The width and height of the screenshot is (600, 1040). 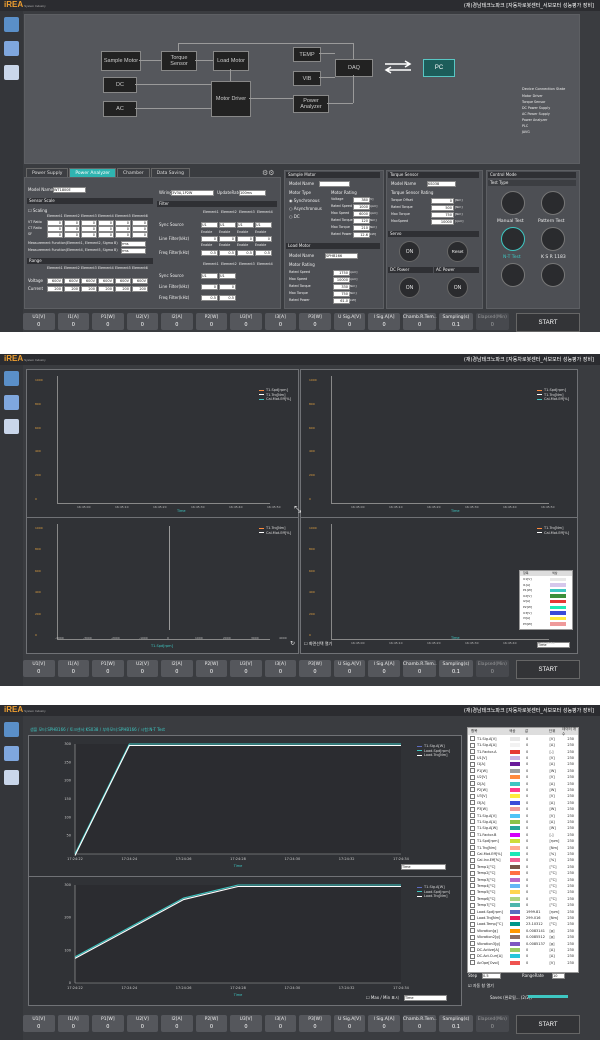 What do you see at coordinates (252, 193) in the screenshot?
I see `update-rate-select: 100ms` at bounding box center [252, 193].